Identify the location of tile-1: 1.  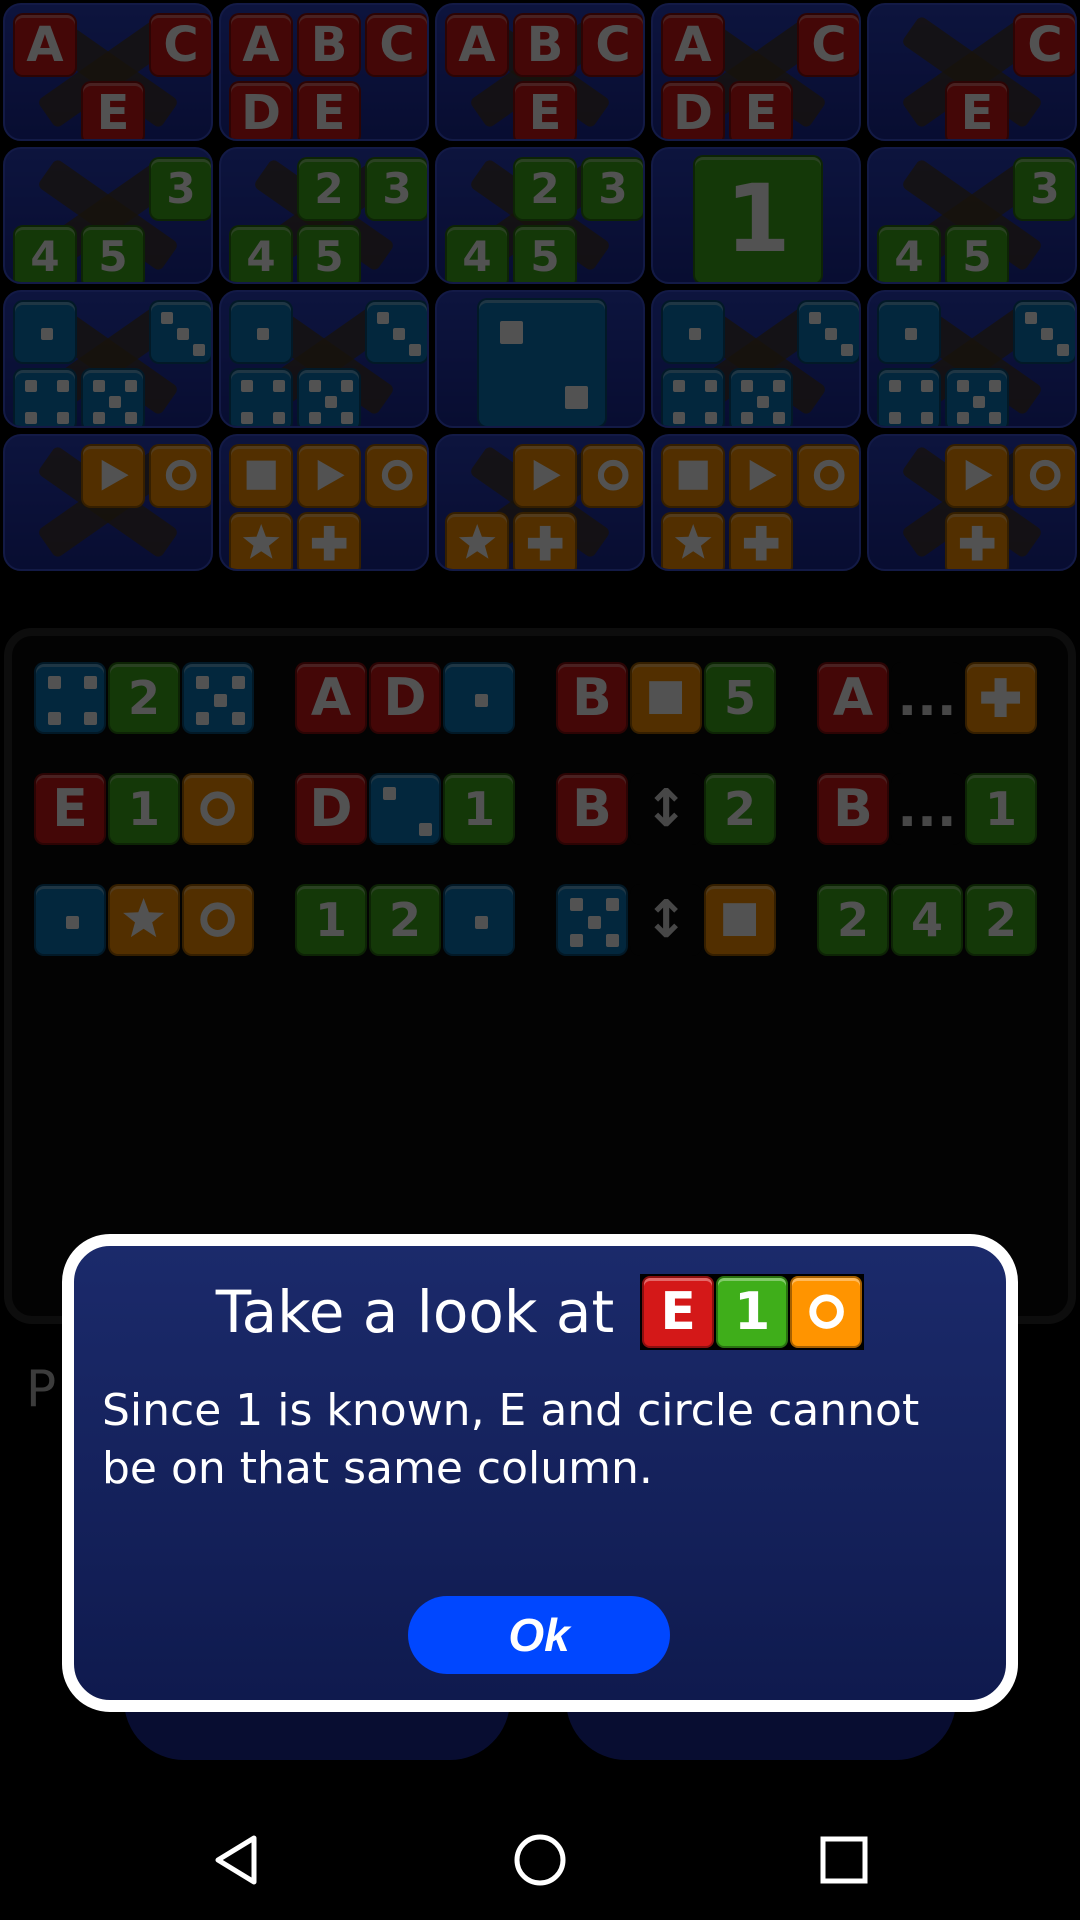
(752, 1312).